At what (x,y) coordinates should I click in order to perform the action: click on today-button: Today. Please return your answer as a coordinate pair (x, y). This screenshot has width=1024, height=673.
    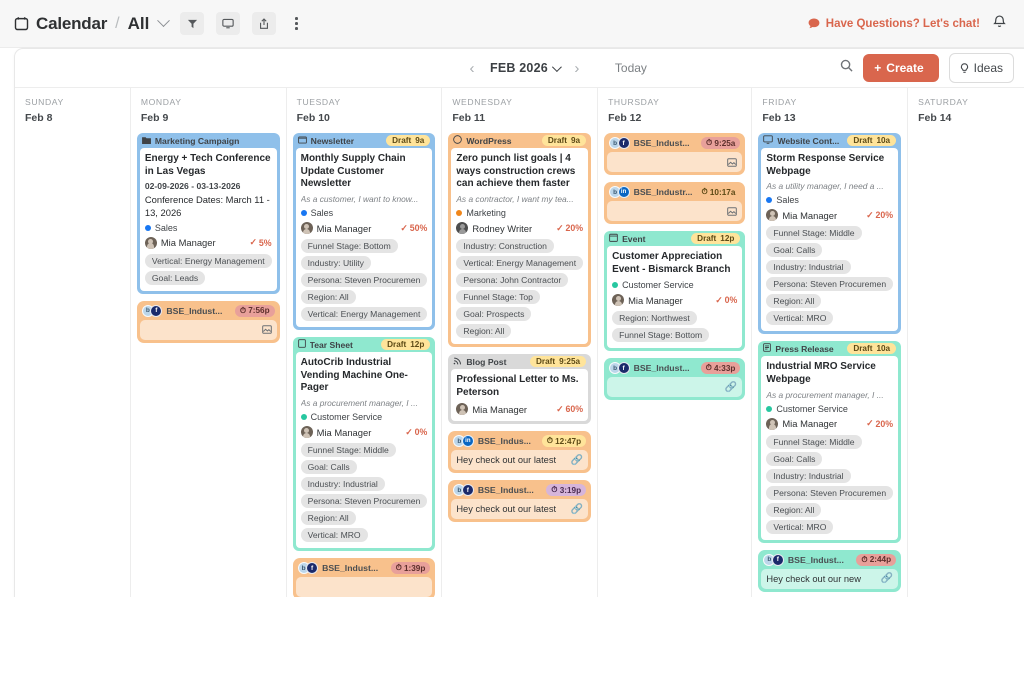
    Looking at the image, I should click on (631, 68).